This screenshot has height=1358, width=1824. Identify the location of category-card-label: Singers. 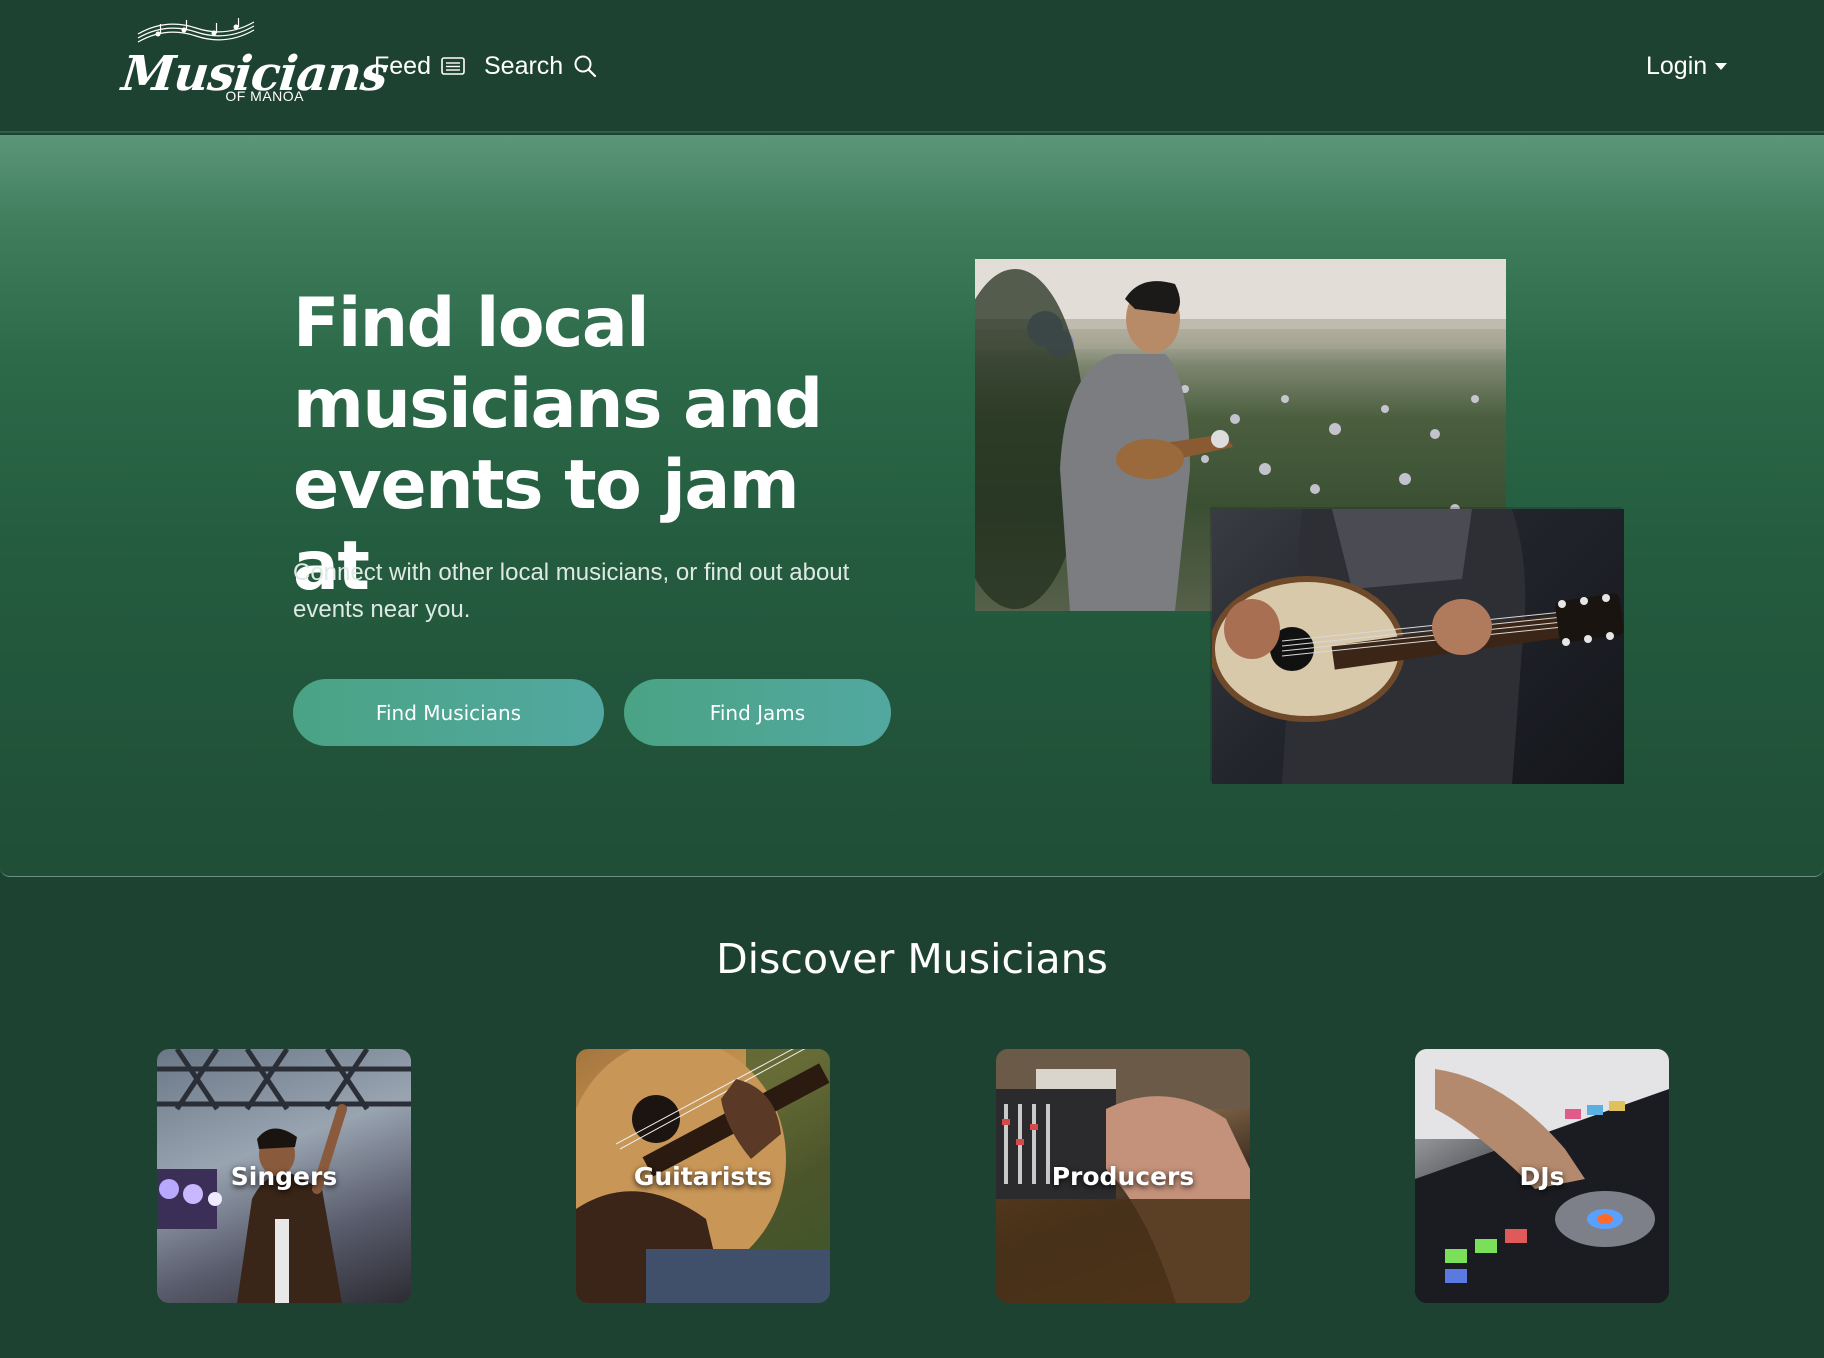
(284, 1176).